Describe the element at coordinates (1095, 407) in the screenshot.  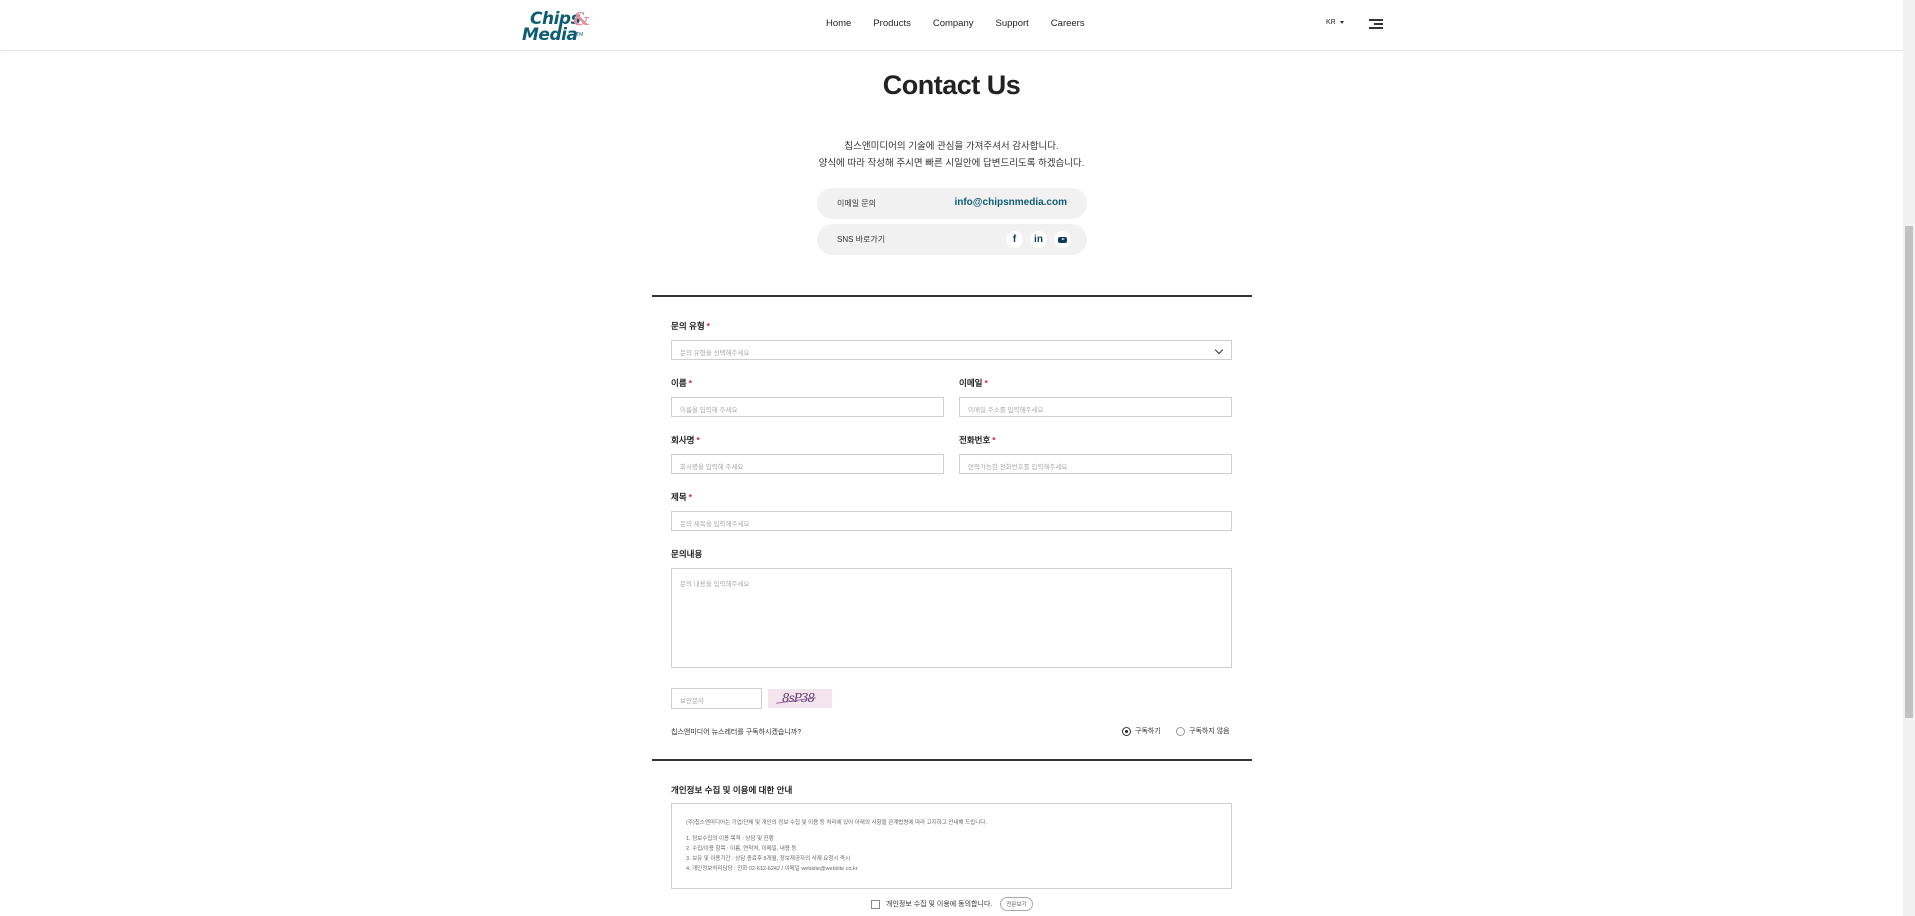
I see `email-input: 이메일 주소를 입력해주세요` at that location.